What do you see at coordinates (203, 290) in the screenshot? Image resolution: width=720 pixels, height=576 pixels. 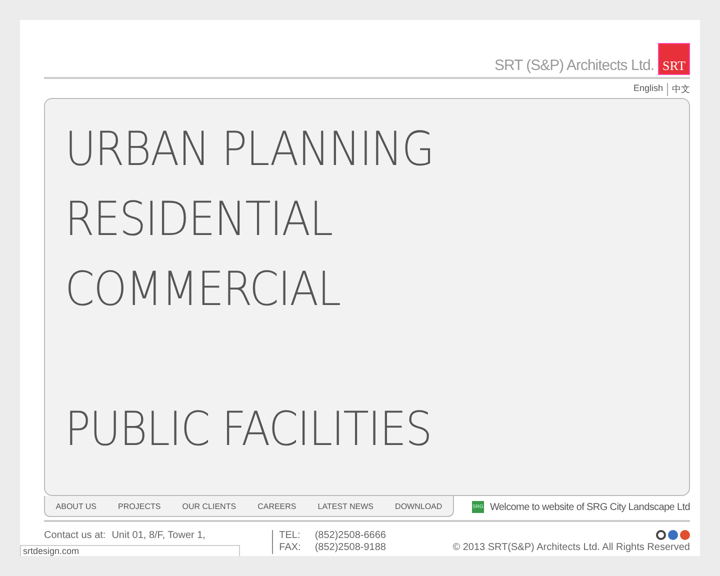 I see `service-heading: COMMERCIAL` at bounding box center [203, 290].